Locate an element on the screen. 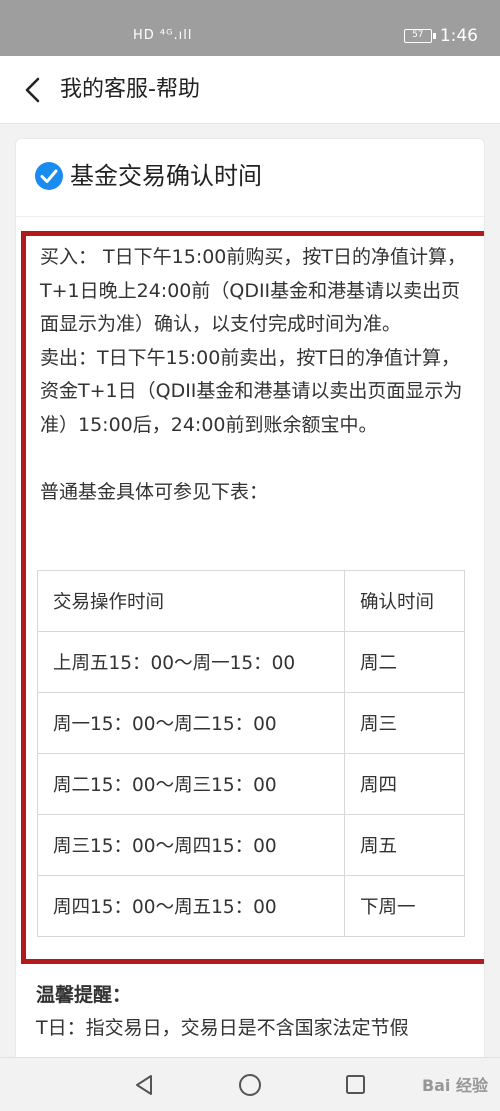  square-recent-apps-icon is located at coordinates (355, 1084).